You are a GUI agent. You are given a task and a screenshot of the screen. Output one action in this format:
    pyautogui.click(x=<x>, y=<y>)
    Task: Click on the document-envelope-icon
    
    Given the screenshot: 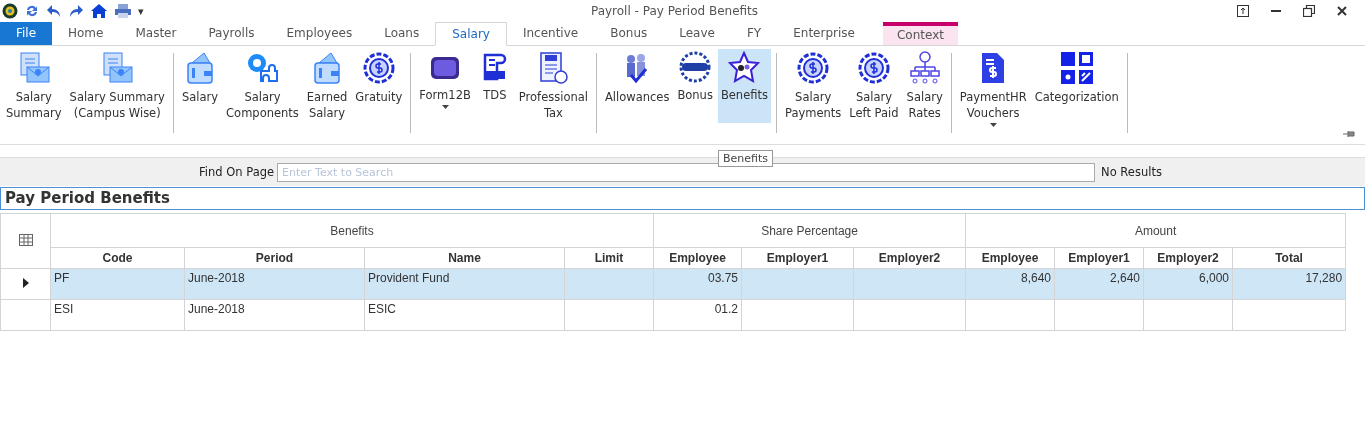 What is the action you would take?
    pyautogui.click(x=117, y=68)
    